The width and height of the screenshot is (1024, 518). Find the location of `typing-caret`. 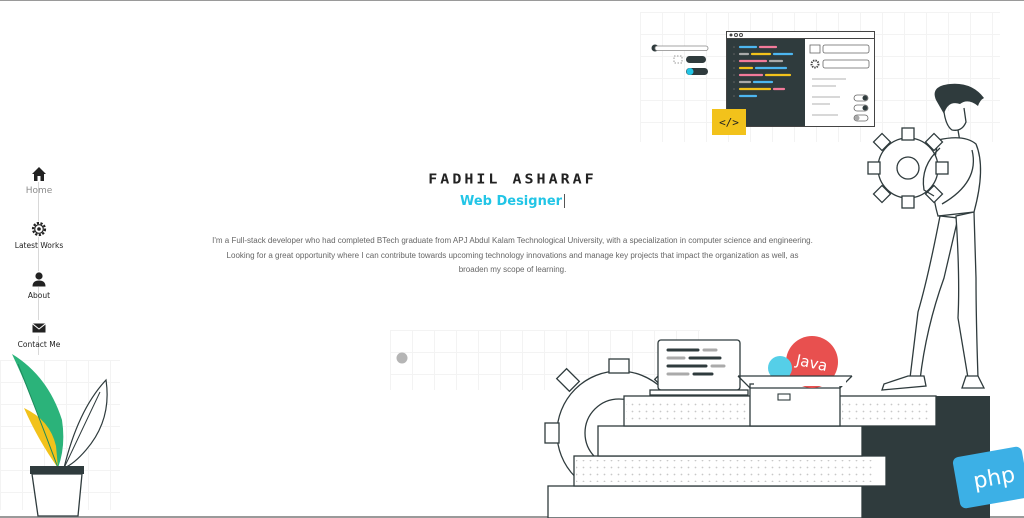

typing-caret is located at coordinates (565, 200).